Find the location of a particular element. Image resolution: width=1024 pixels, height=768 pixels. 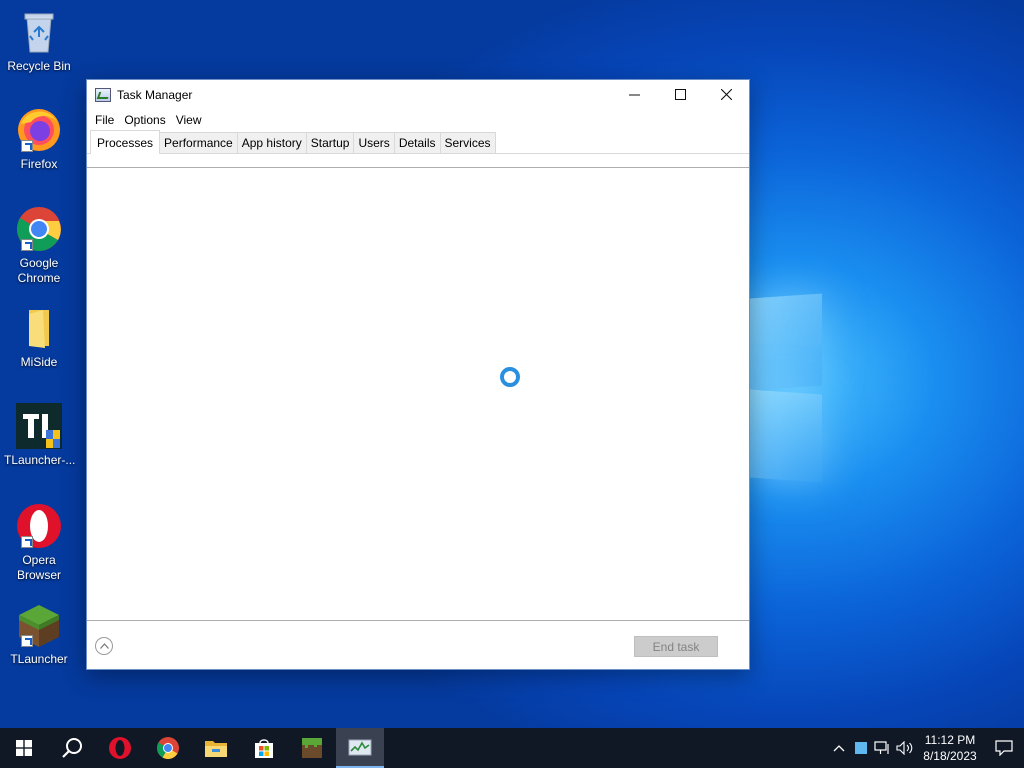

taskbar-clock: 11:12 PM 8/18/2023 is located at coordinates (950, 748).